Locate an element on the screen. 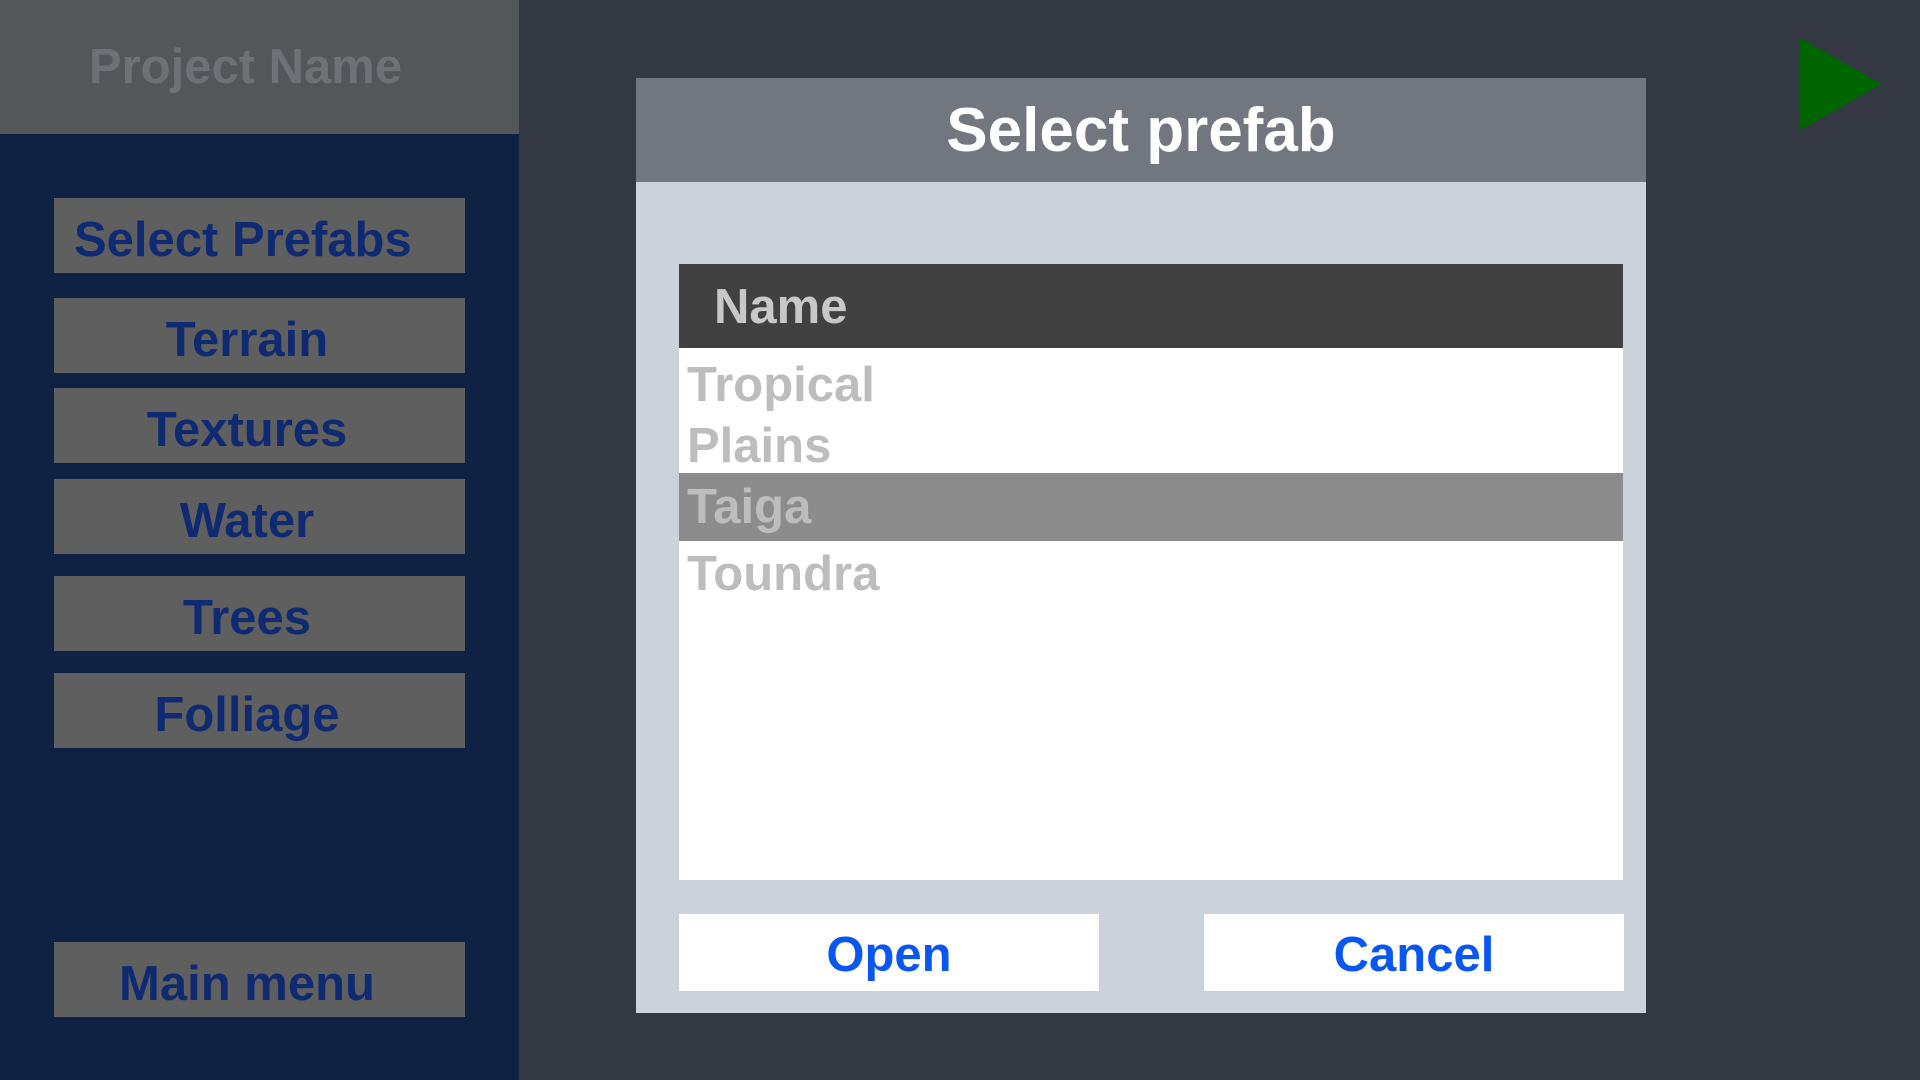  play-icon is located at coordinates (1841, 84).